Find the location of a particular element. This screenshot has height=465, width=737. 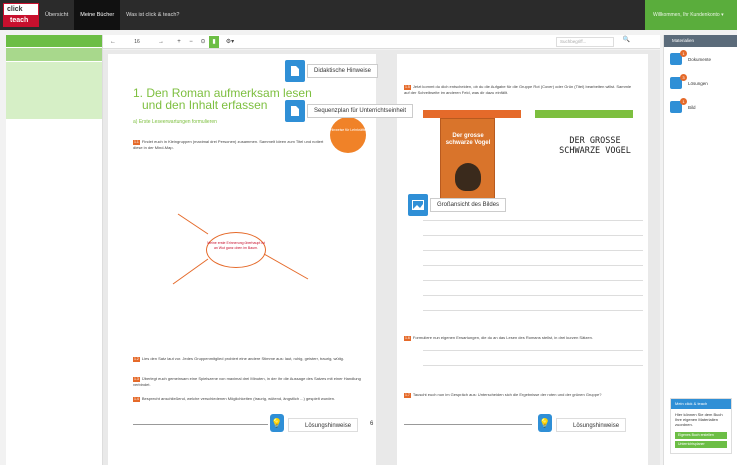

materials-item-documents: 1 Dokumente is located at coordinates (700, 59).